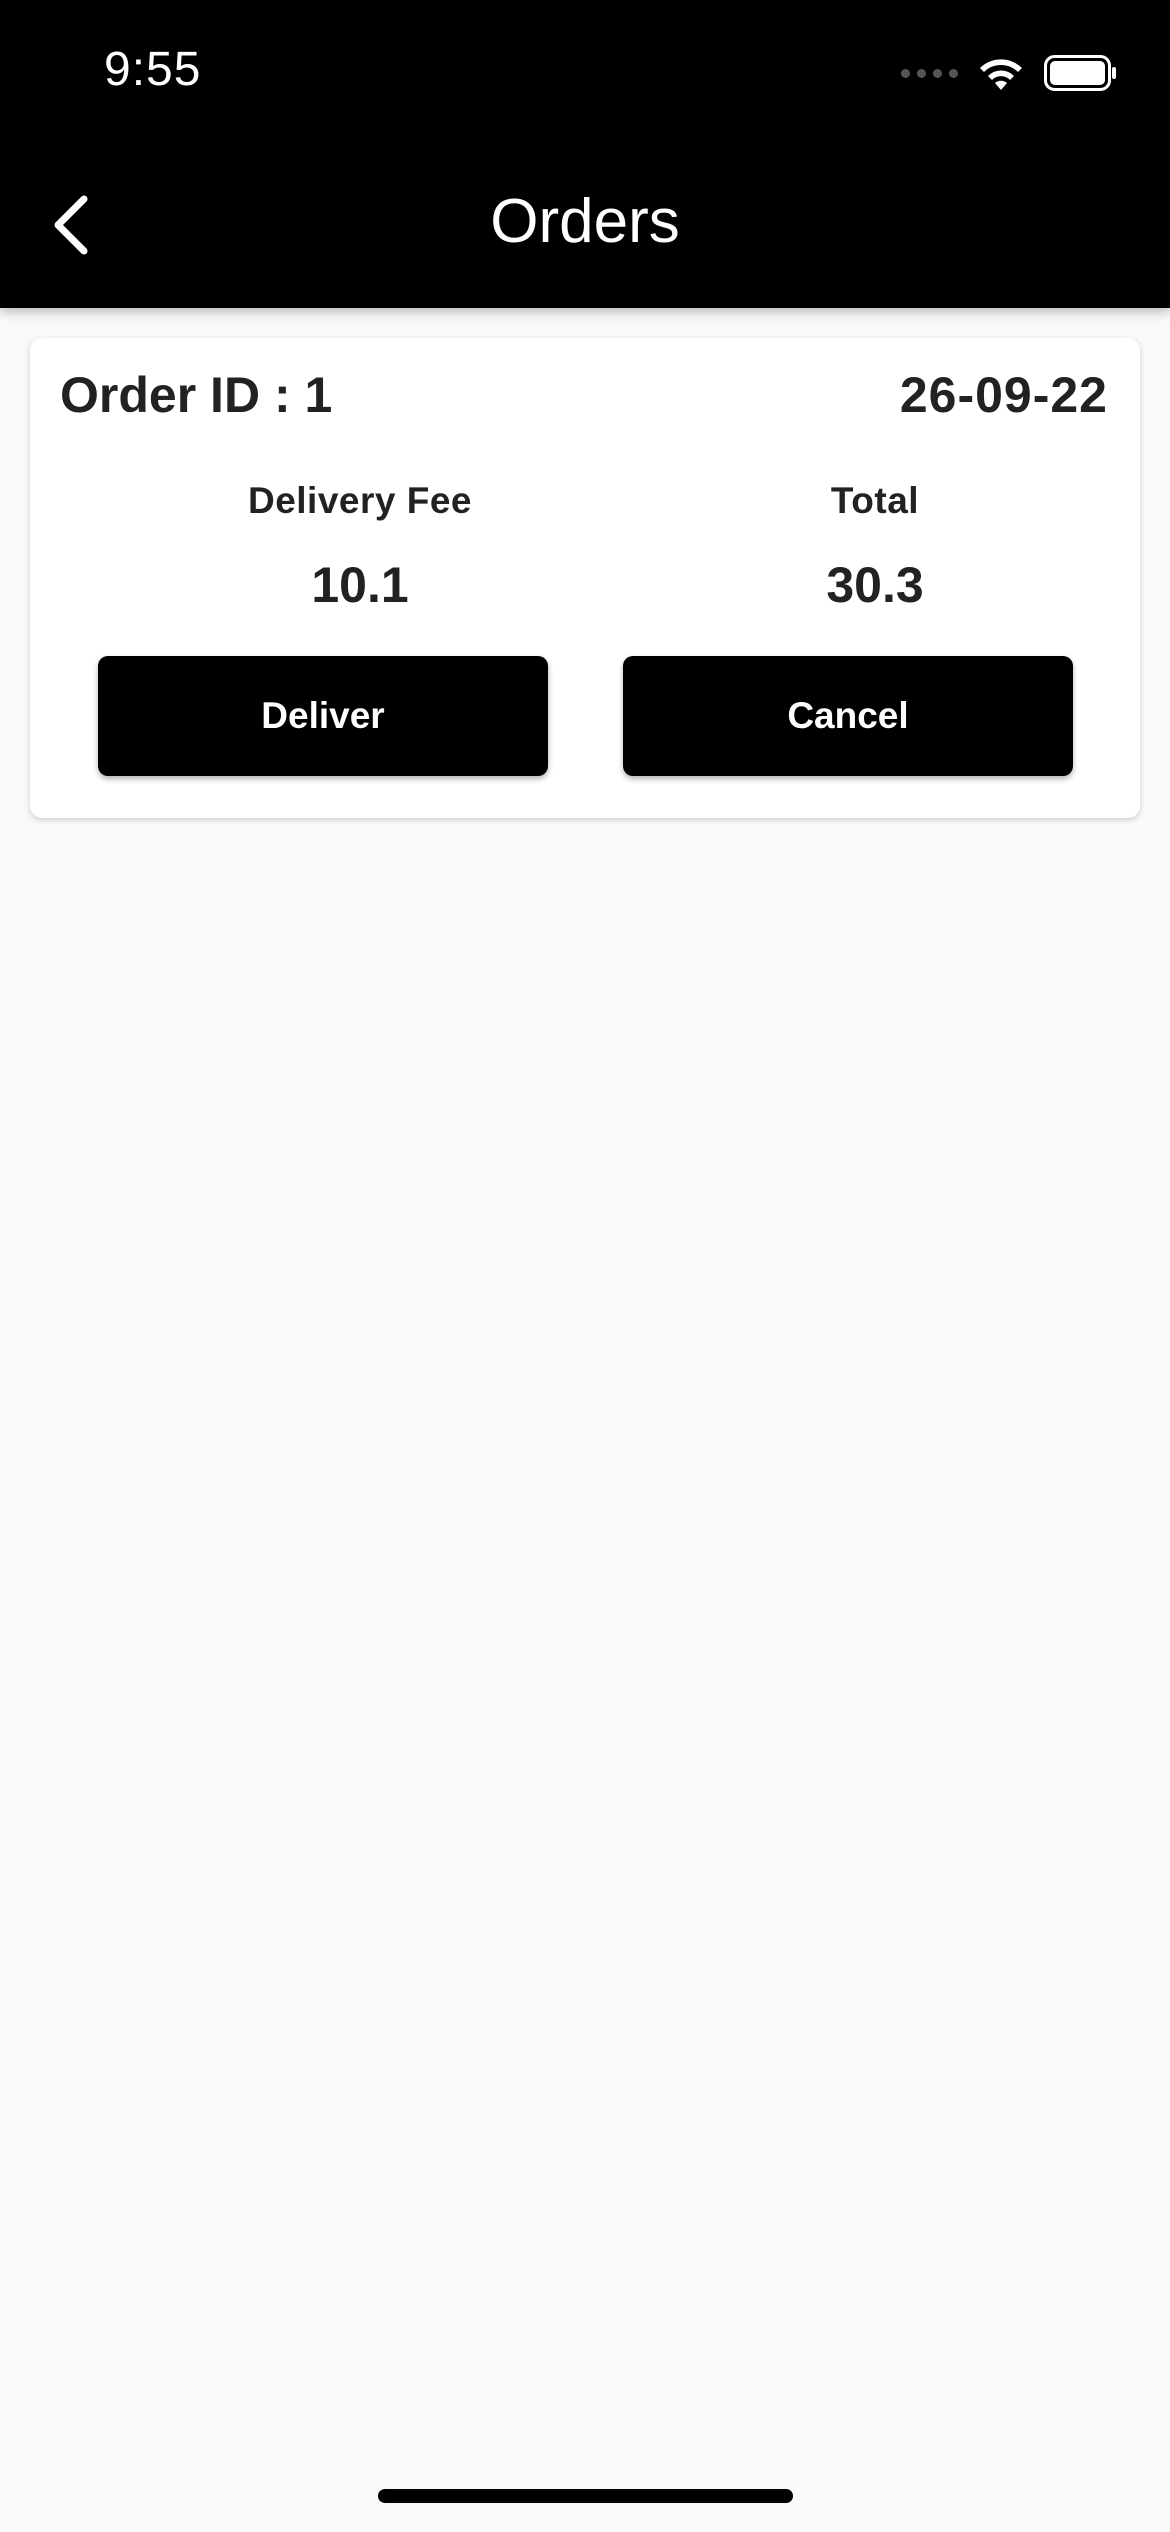  What do you see at coordinates (585, 154) in the screenshot?
I see `app-header: 9:55 Orders` at bounding box center [585, 154].